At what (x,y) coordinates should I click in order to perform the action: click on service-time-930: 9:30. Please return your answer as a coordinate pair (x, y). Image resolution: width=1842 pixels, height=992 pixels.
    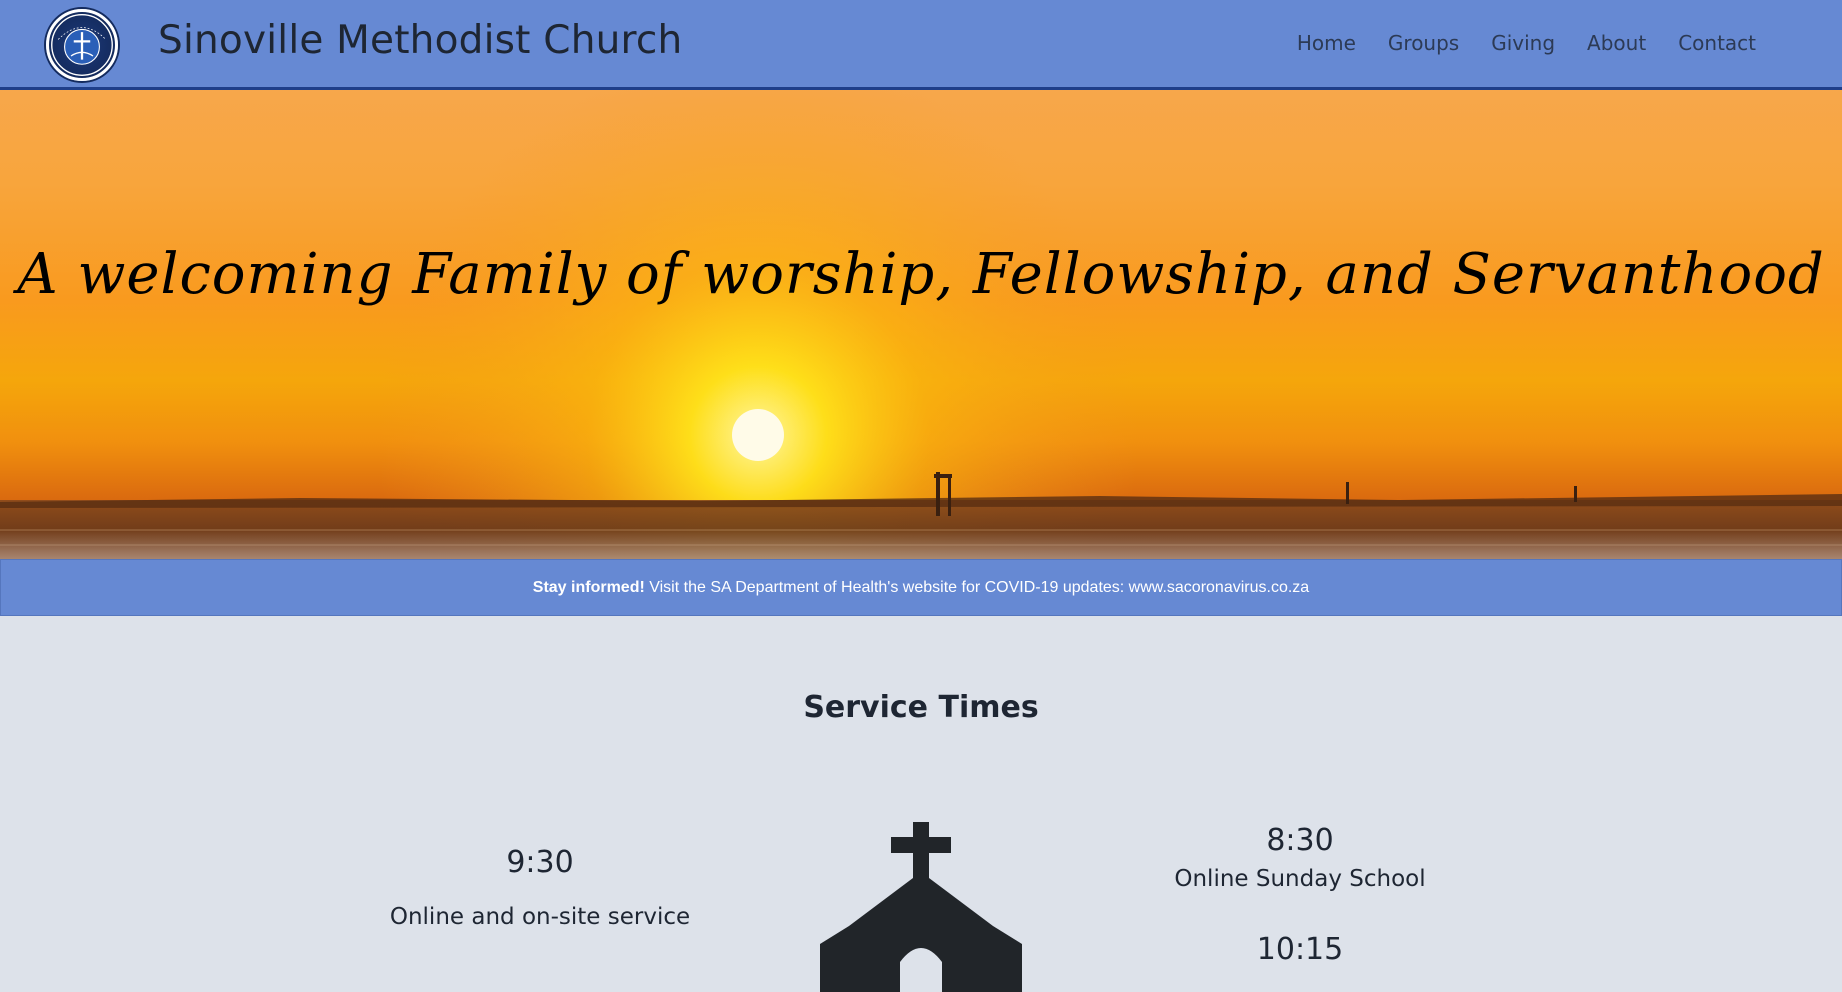
    Looking at the image, I should click on (540, 862).